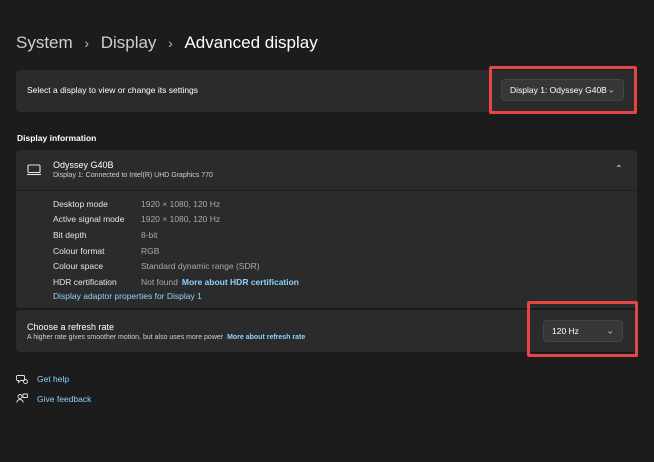 This screenshot has width=654, height=462. Describe the element at coordinates (167, 43) in the screenshot. I see `breadcrumb: System › Display › Advanced display` at that location.